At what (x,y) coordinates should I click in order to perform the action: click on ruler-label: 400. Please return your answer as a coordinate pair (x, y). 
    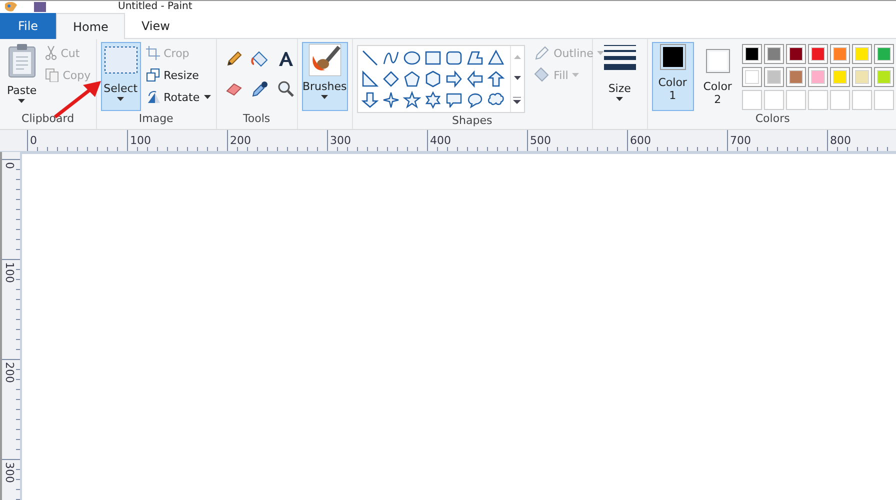
    Looking at the image, I should click on (440, 140).